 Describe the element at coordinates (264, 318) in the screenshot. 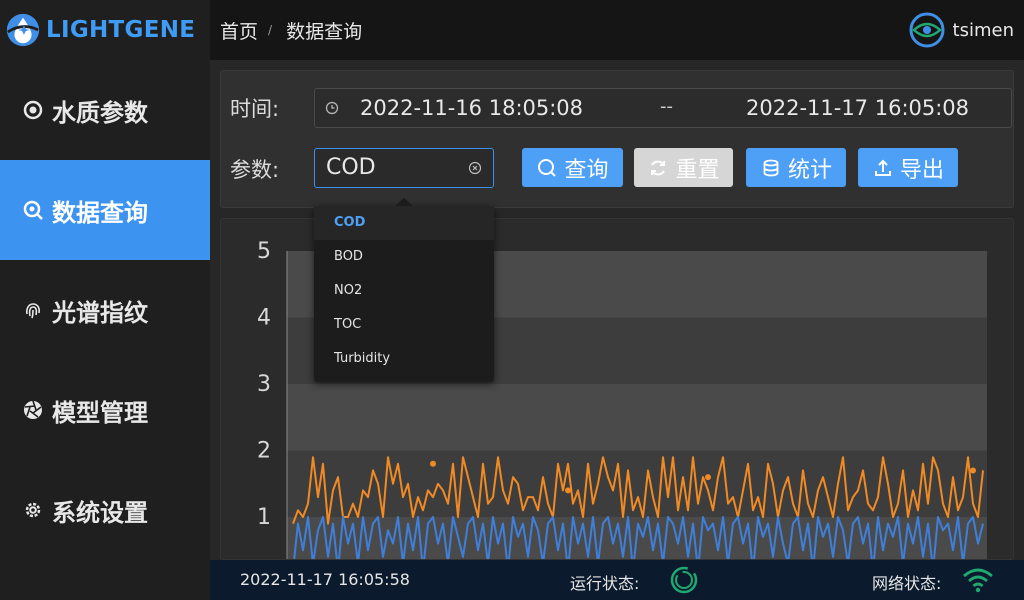

I see `y-tick-label: 4` at that location.